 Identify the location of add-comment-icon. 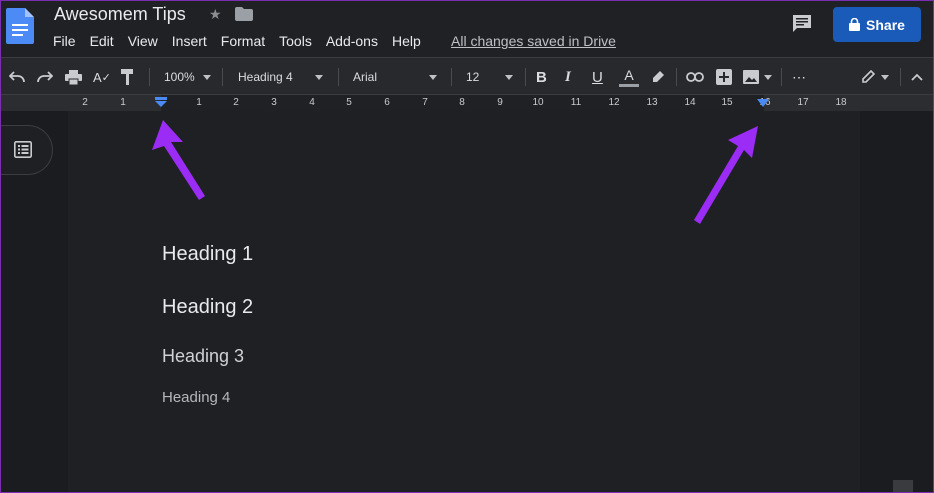
(724, 77).